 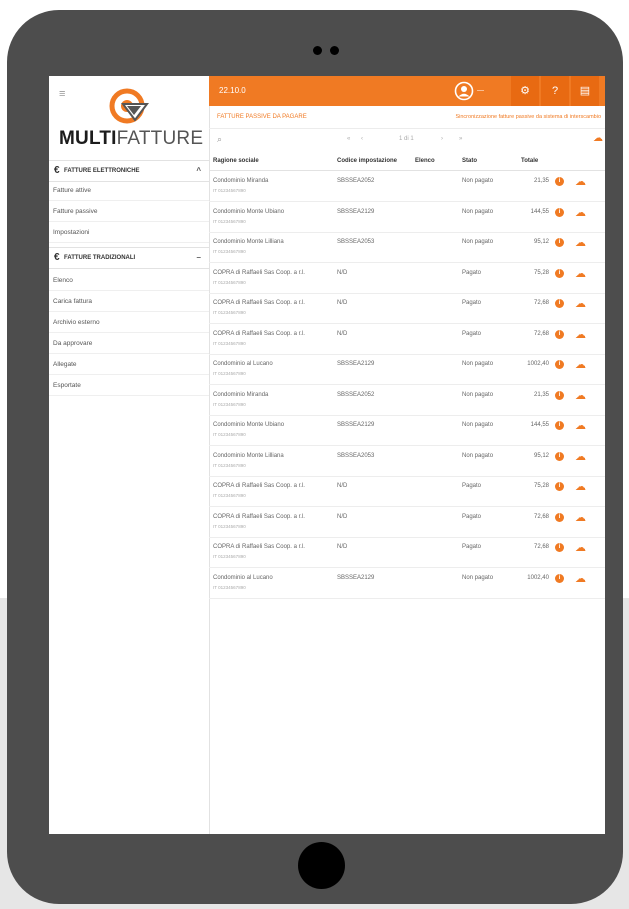 What do you see at coordinates (129, 302) in the screenshot?
I see `sidebar-item-carica-fattura: Carica fattura` at bounding box center [129, 302].